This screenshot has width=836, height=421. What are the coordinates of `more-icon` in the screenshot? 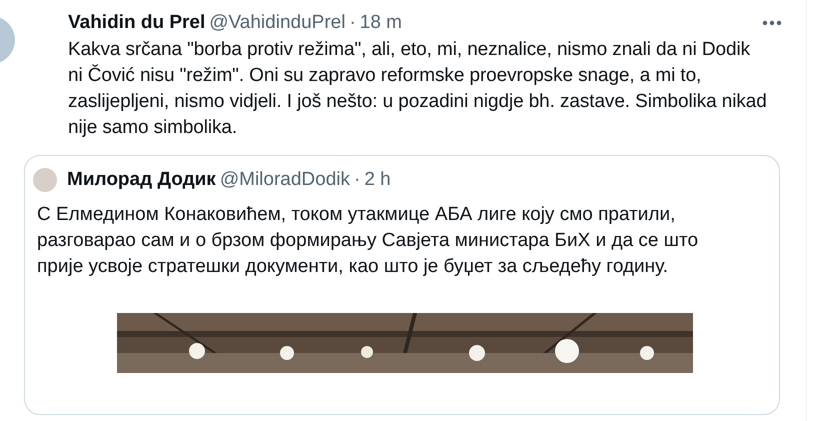 It's located at (772, 23).